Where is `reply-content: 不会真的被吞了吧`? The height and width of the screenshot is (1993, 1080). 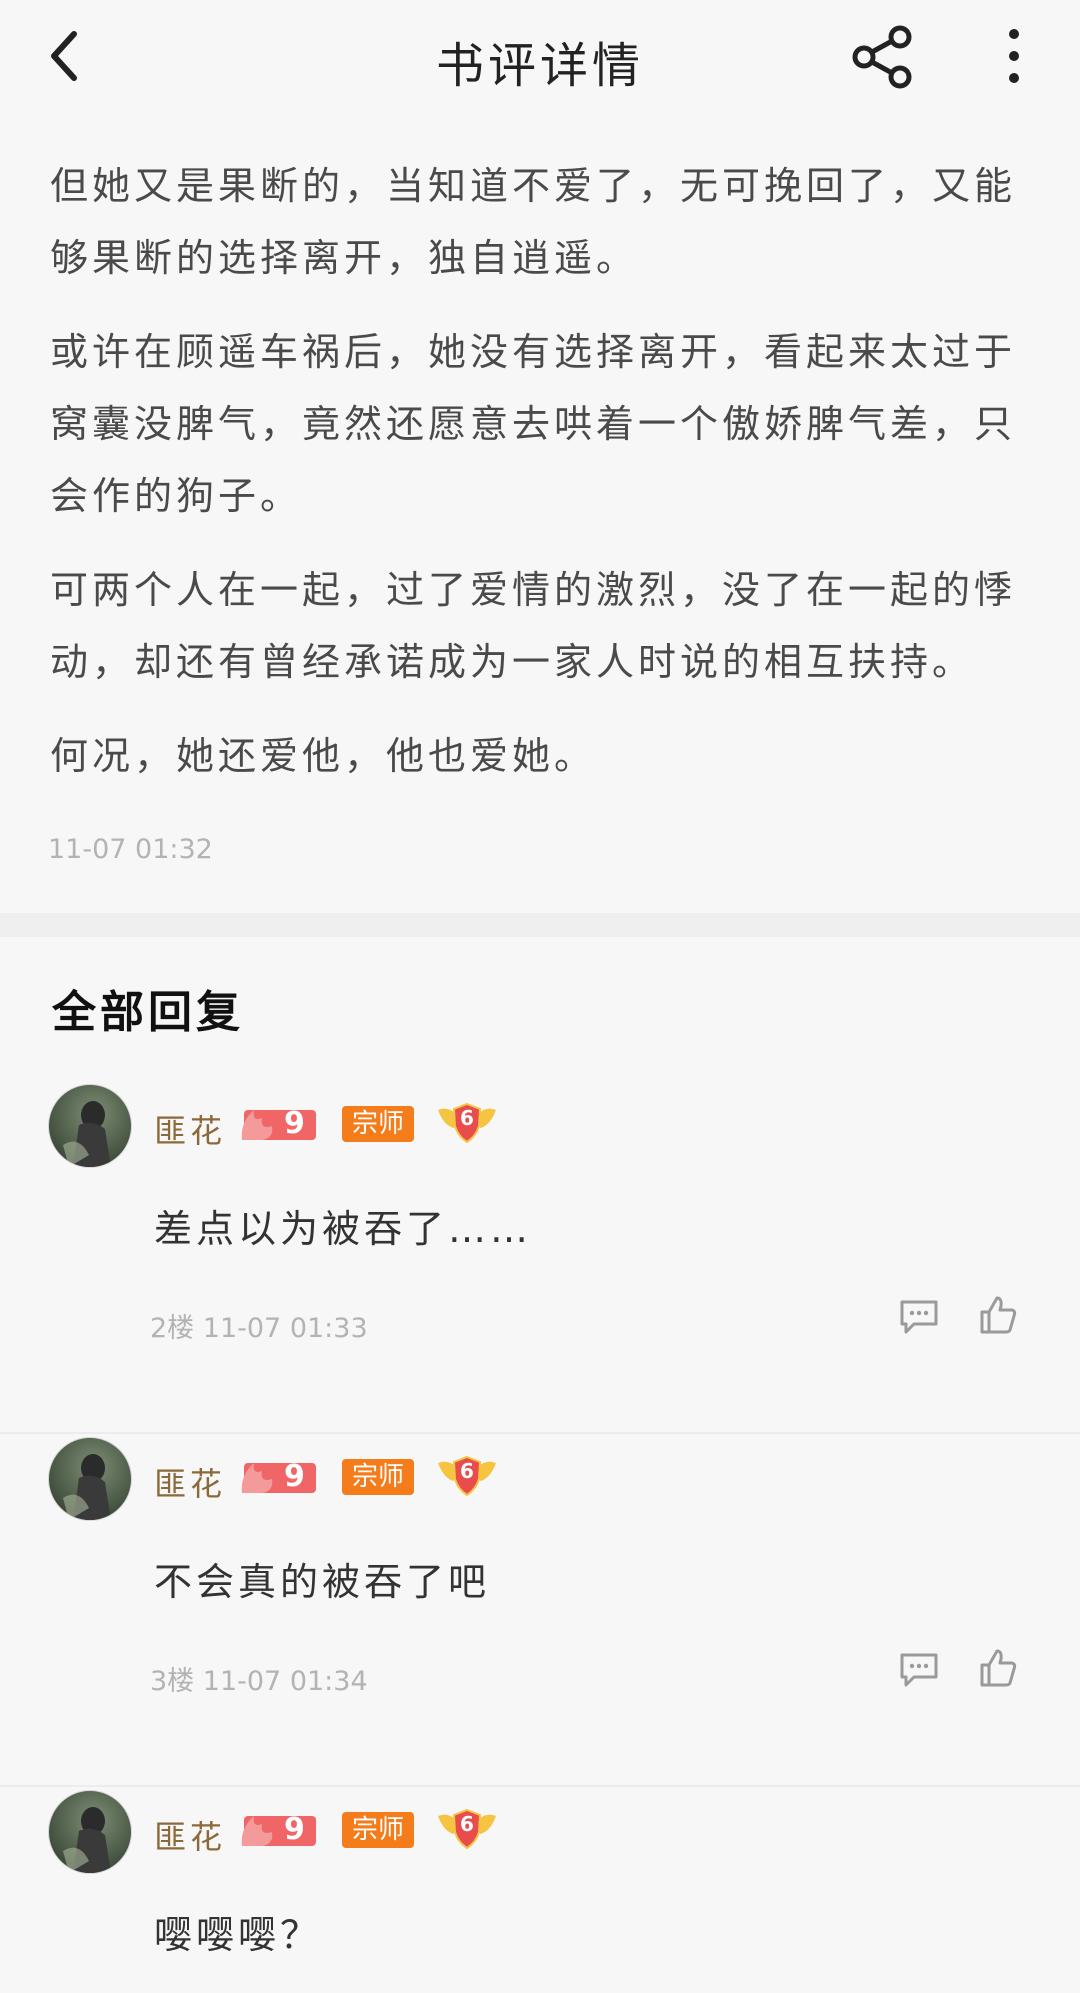
reply-content: 不会真的被吞了吧 is located at coordinates (322, 1582).